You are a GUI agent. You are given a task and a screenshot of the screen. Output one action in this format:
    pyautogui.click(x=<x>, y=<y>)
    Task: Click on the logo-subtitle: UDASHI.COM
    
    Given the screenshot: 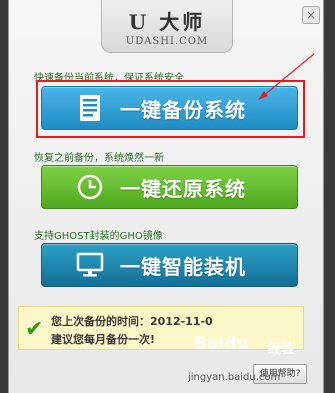 What is the action you would take?
    pyautogui.click(x=167, y=41)
    